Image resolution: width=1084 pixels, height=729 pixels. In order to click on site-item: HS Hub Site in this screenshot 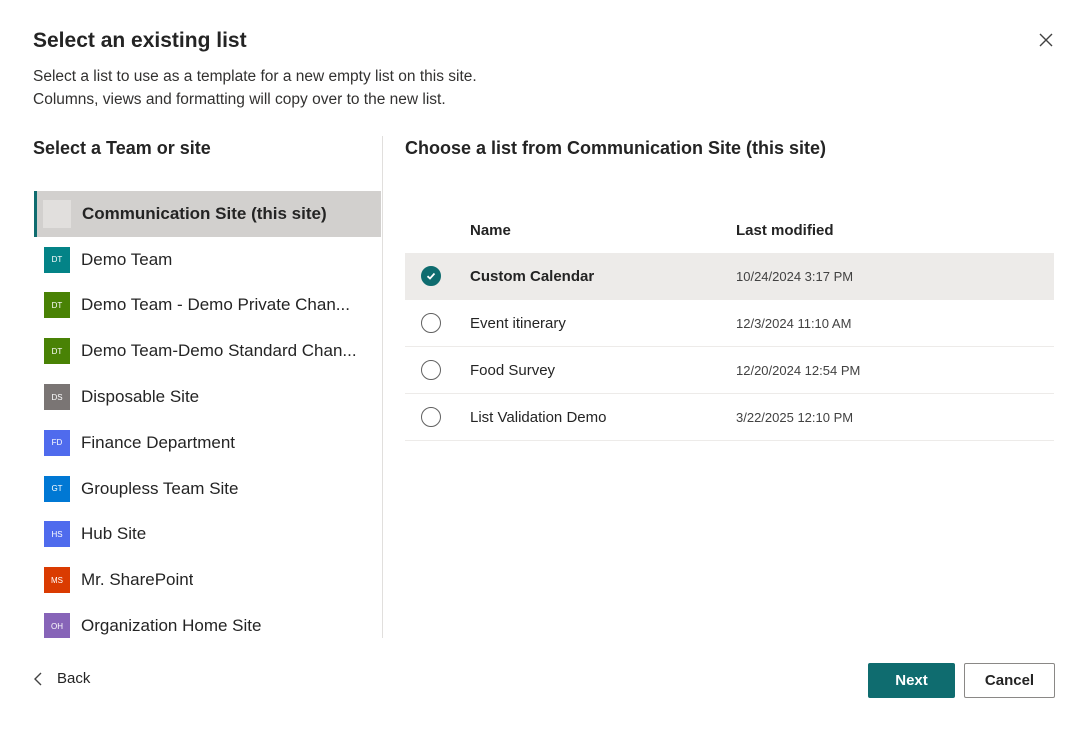, I will do `click(207, 535)`.